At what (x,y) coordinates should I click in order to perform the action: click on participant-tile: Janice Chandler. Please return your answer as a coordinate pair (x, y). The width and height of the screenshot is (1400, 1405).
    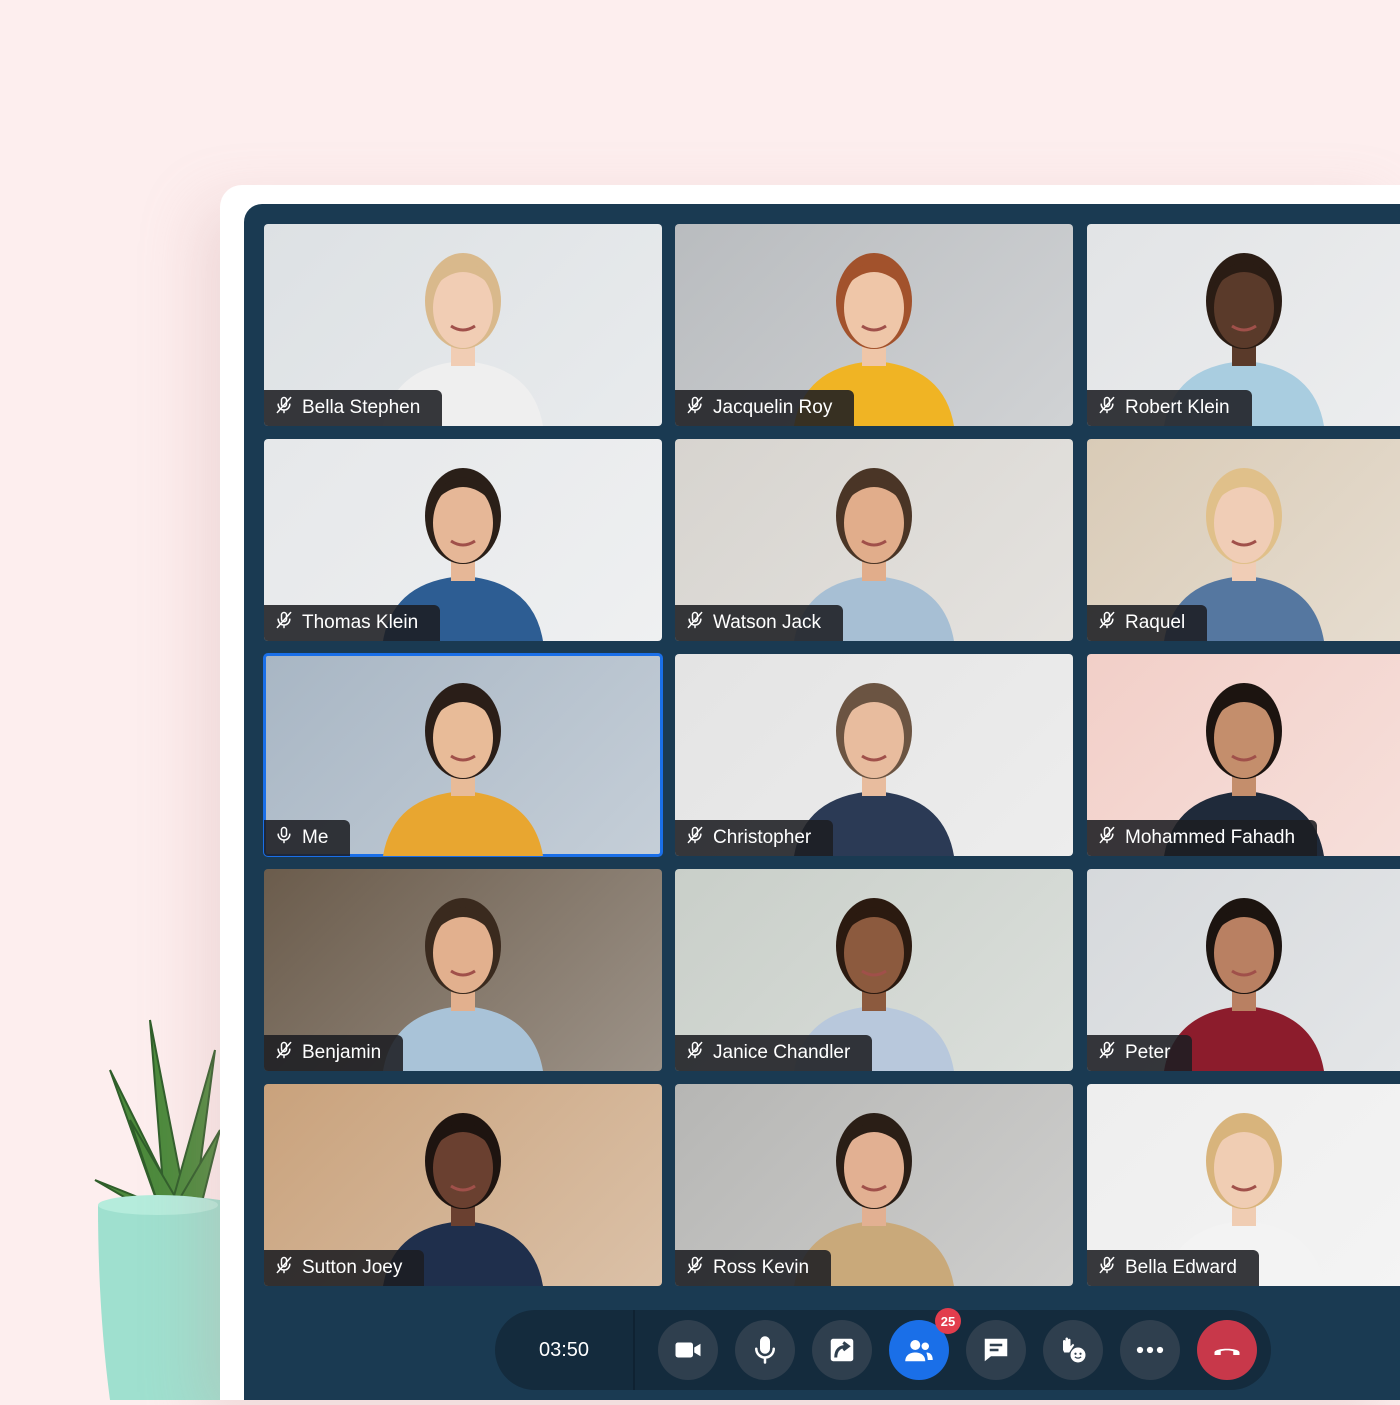
    Looking at the image, I should click on (874, 970).